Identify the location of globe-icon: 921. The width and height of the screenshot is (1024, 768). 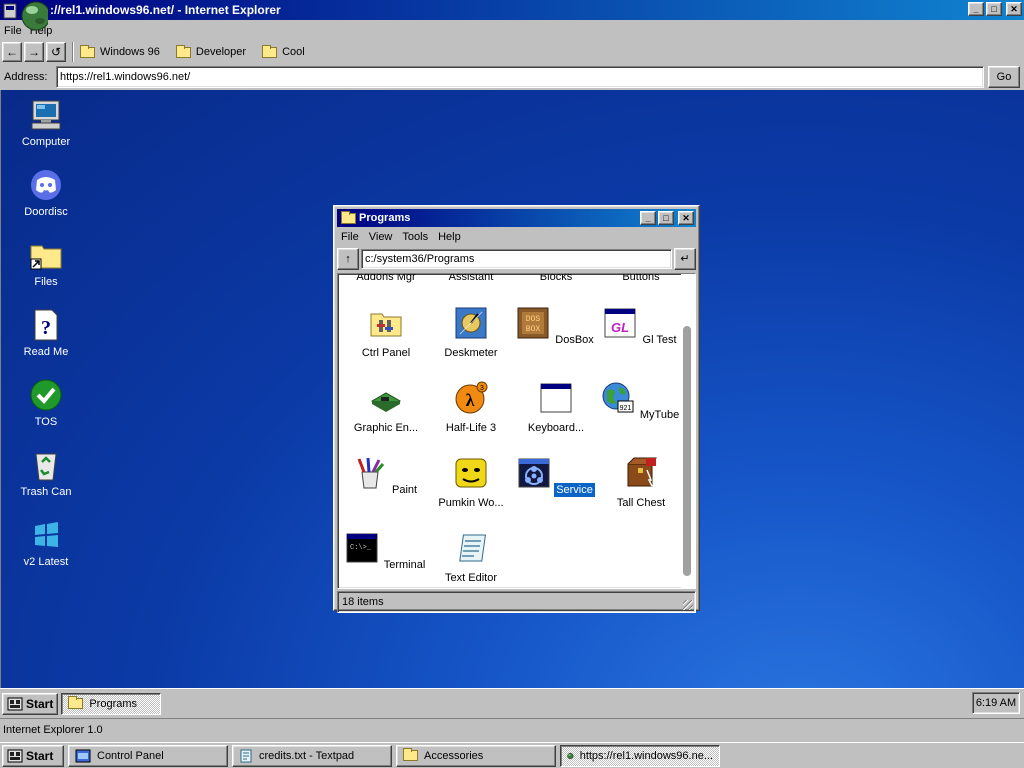
(618, 397).